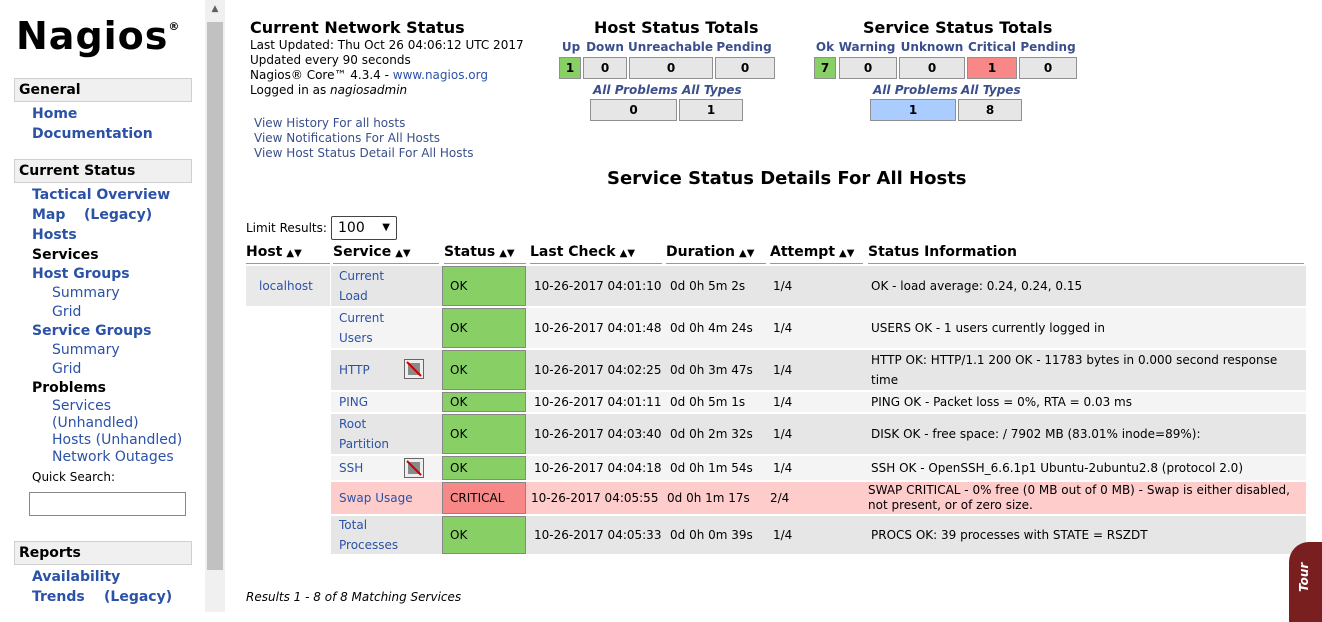 This screenshot has height=622, width=1322. Describe the element at coordinates (635, 90) in the screenshot. I see `host-all-problems: All Problems` at that location.